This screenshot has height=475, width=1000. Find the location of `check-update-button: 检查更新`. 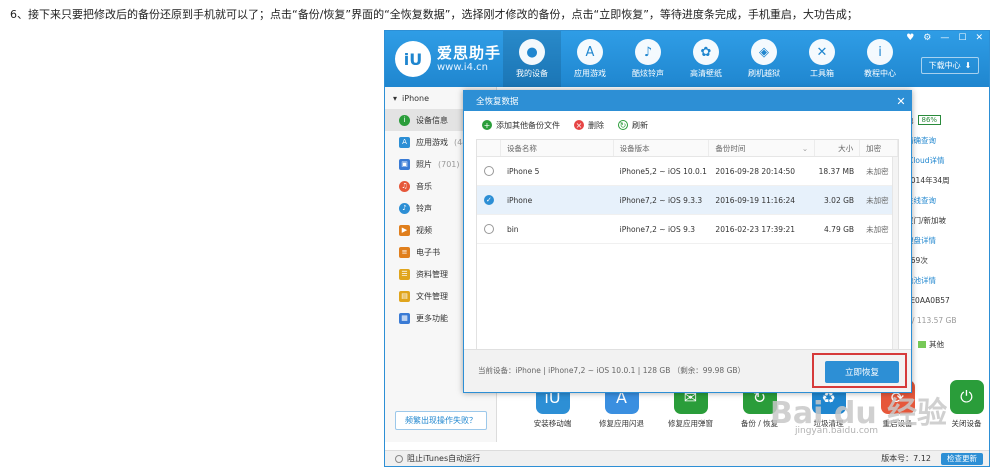

check-update-button: 检查更新 is located at coordinates (962, 458).